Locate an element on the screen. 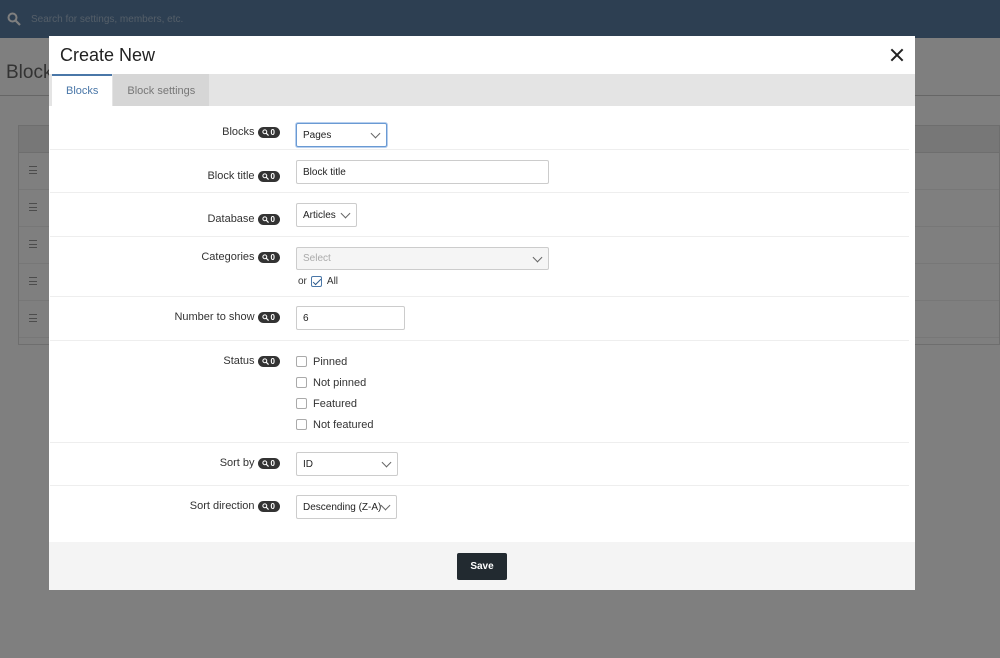 Image resolution: width=1000 pixels, height=658 pixels. block-title-input: Block title is located at coordinates (422, 172).